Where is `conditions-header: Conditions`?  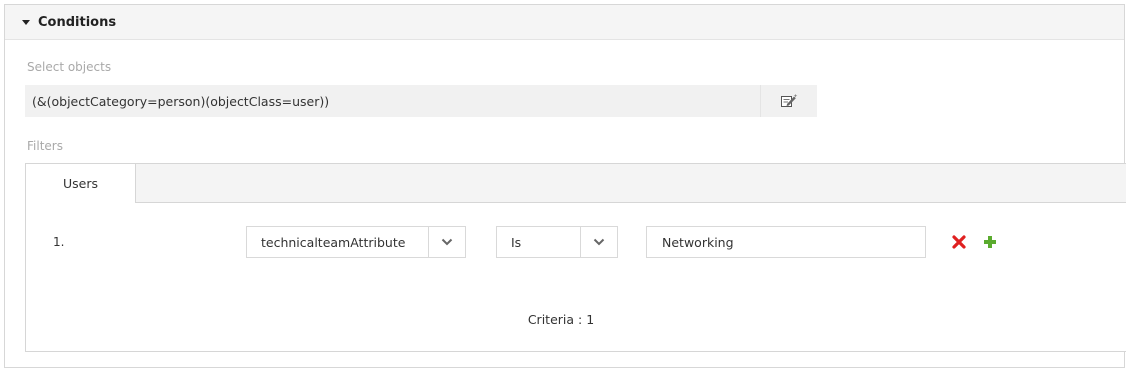
conditions-header: Conditions is located at coordinates (564, 22).